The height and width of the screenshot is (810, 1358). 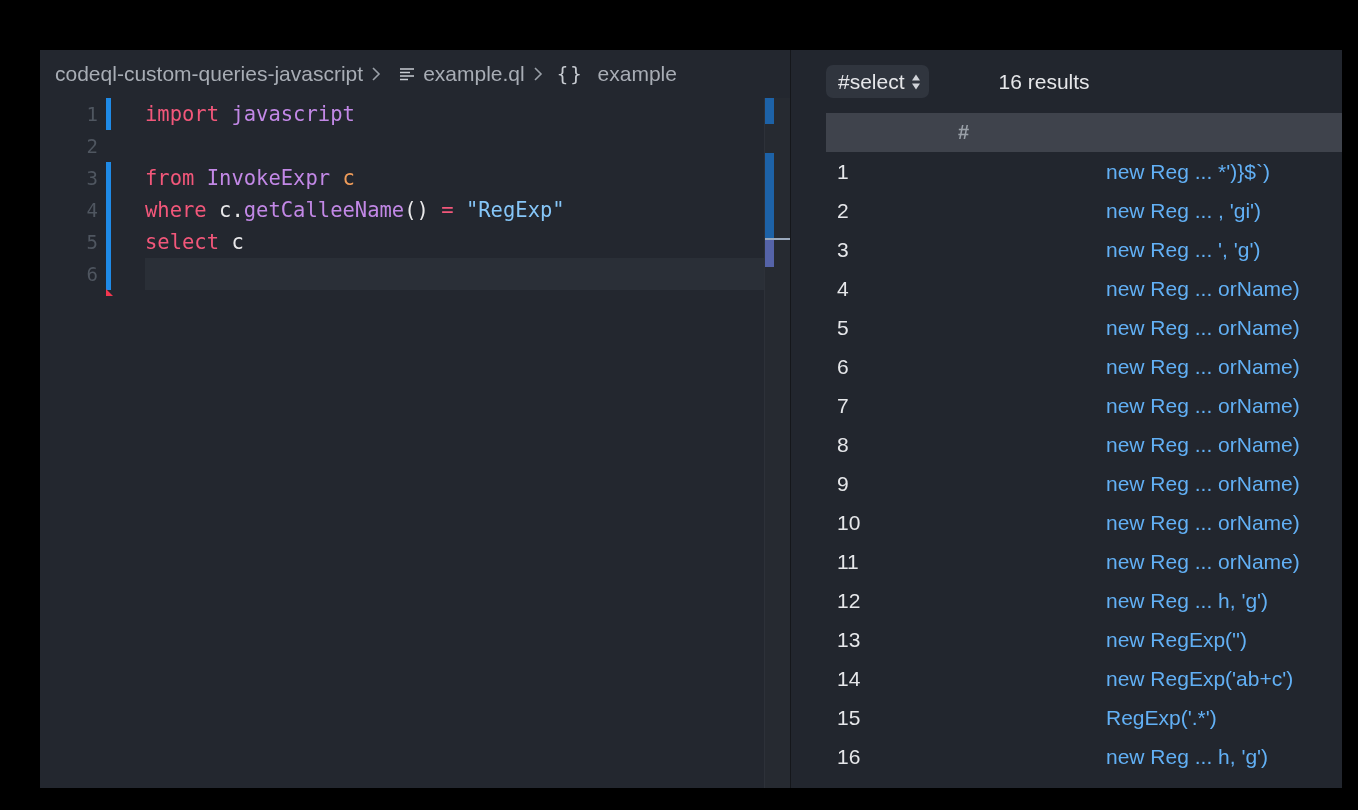 I want to click on up-down-arrows-icon, so click(x=915, y=81).